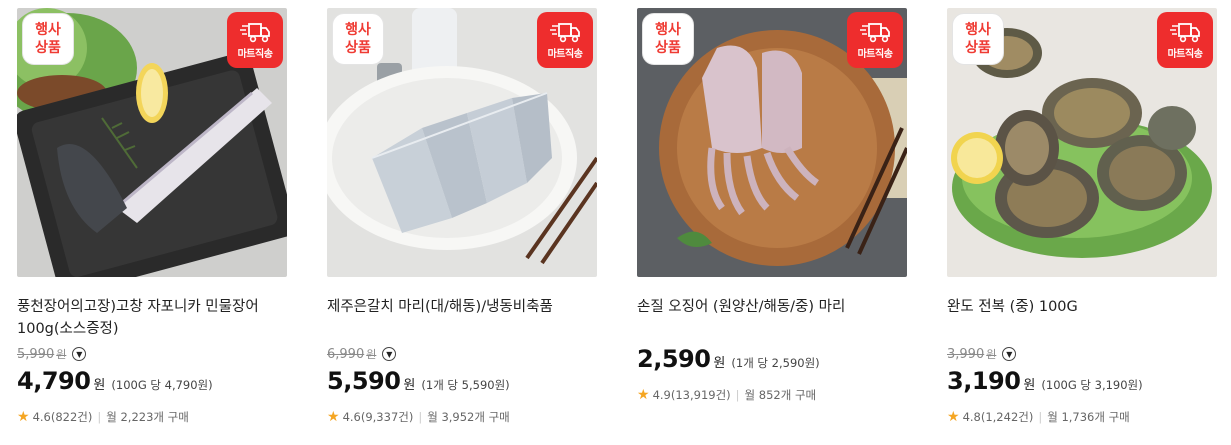 The width and height of the screenshot is (1231, 445). What do you see at coordinates (465, 385) in the screenshot?
I see `unit-price: (1개 당 5,590원)` at bounding box center [465, 385].